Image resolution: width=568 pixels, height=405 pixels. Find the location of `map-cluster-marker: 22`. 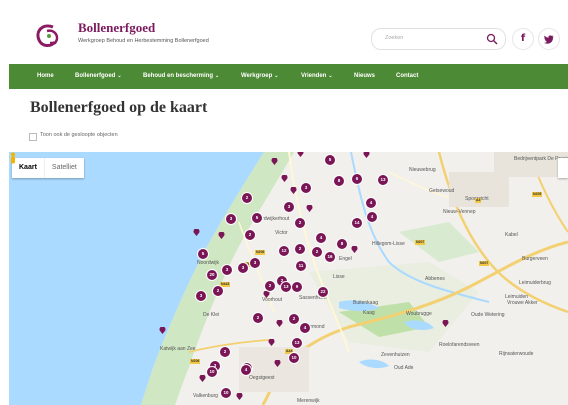

map-cluster-marker: 22 is located at coordinates (323, 292).